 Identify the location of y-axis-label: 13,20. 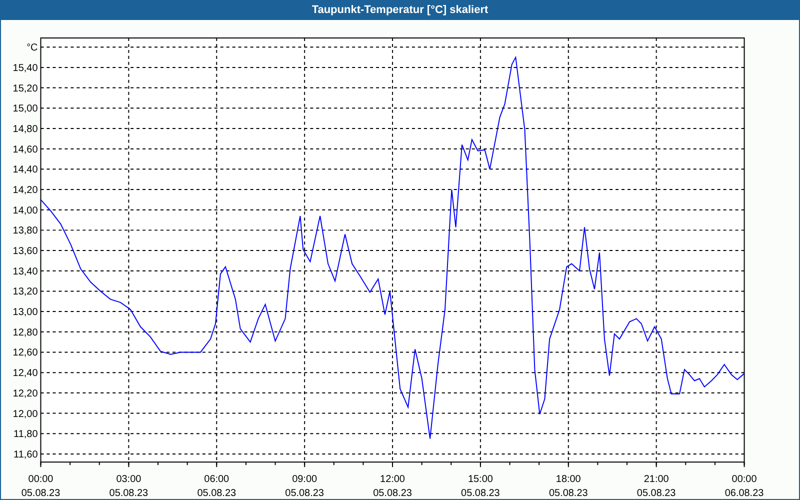
(25, 292).